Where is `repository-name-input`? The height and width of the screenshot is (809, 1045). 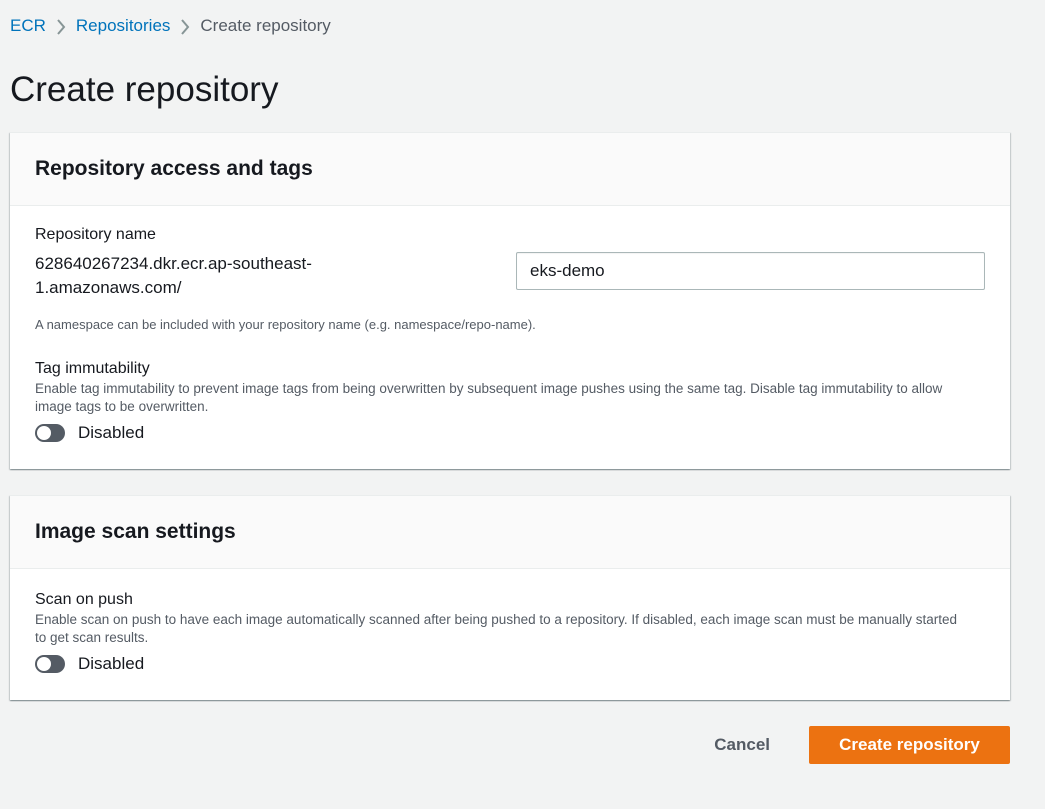
repository-name-input is located at coordinates (750, 271).